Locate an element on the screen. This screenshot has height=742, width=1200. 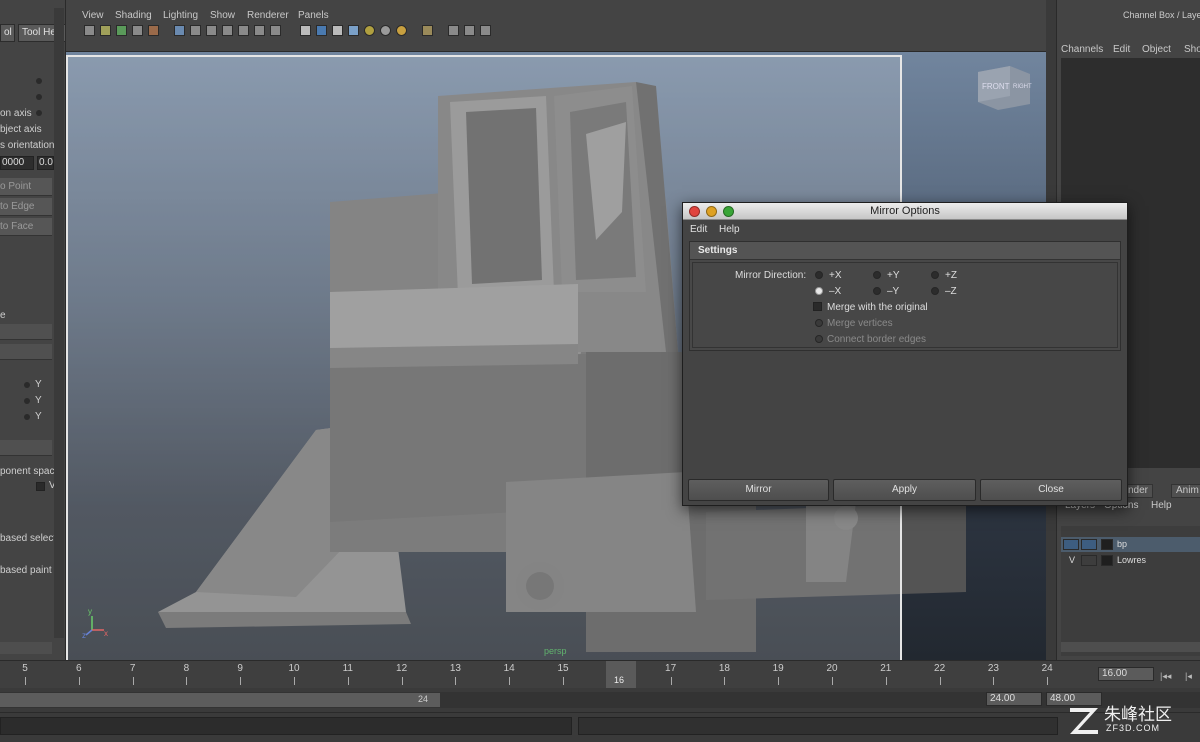
tab-anim: Anim is located at coordinates (1185, 491).